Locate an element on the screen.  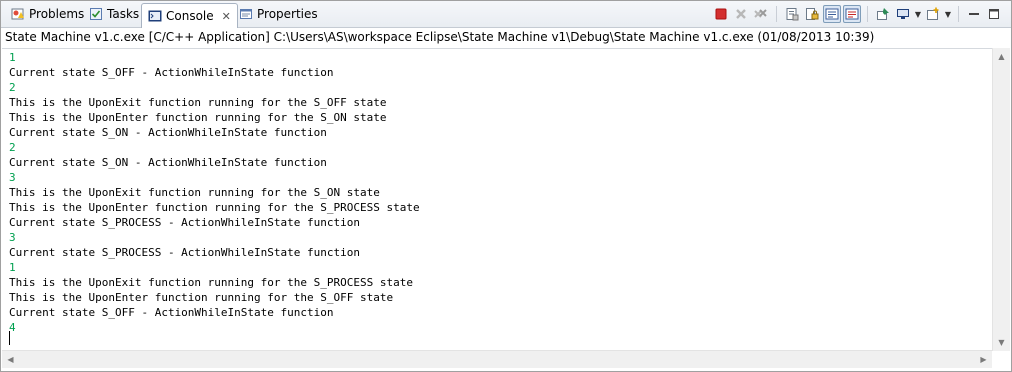
tab-label: Console is located at coordinates (190, 16).